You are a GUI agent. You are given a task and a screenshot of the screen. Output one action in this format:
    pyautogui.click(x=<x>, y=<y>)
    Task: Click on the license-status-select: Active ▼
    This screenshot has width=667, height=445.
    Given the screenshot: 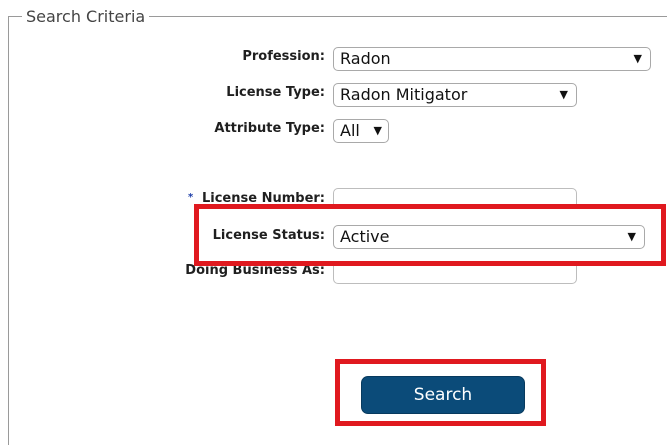 What is the action you would take?
    pyautogui.click(x=489, y=237)
    